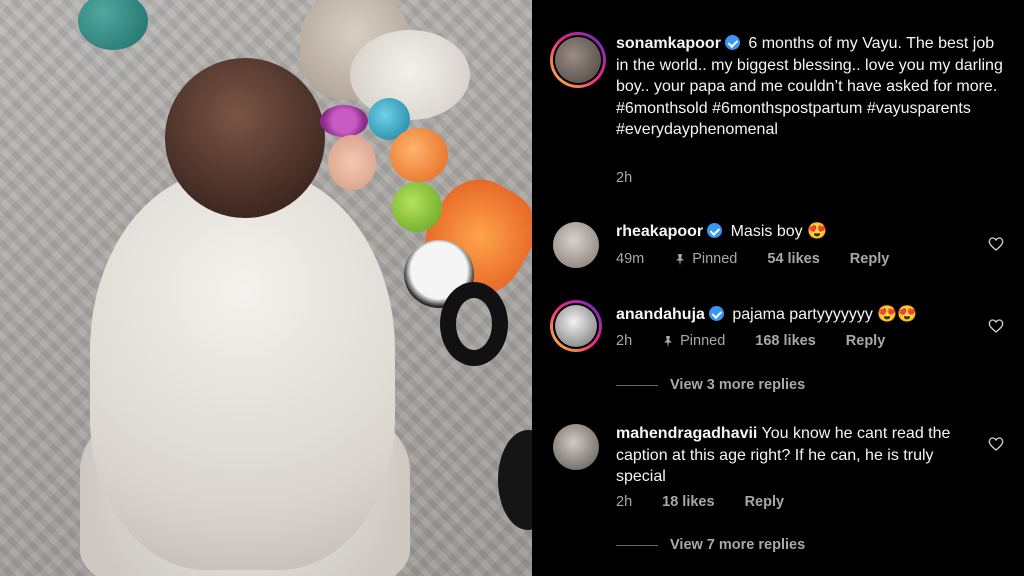 Image resolution: width=1024 pixels, height=576 pixels. I want to click on view-more-label: View 3 more replies, so click(737, 385).